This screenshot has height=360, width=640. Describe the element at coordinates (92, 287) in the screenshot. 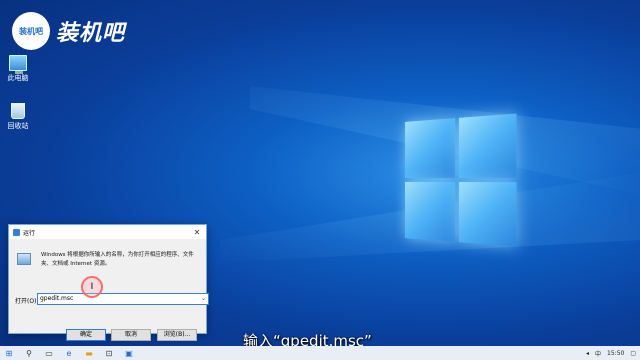

I see `text-cursor-icon: I` at that location.